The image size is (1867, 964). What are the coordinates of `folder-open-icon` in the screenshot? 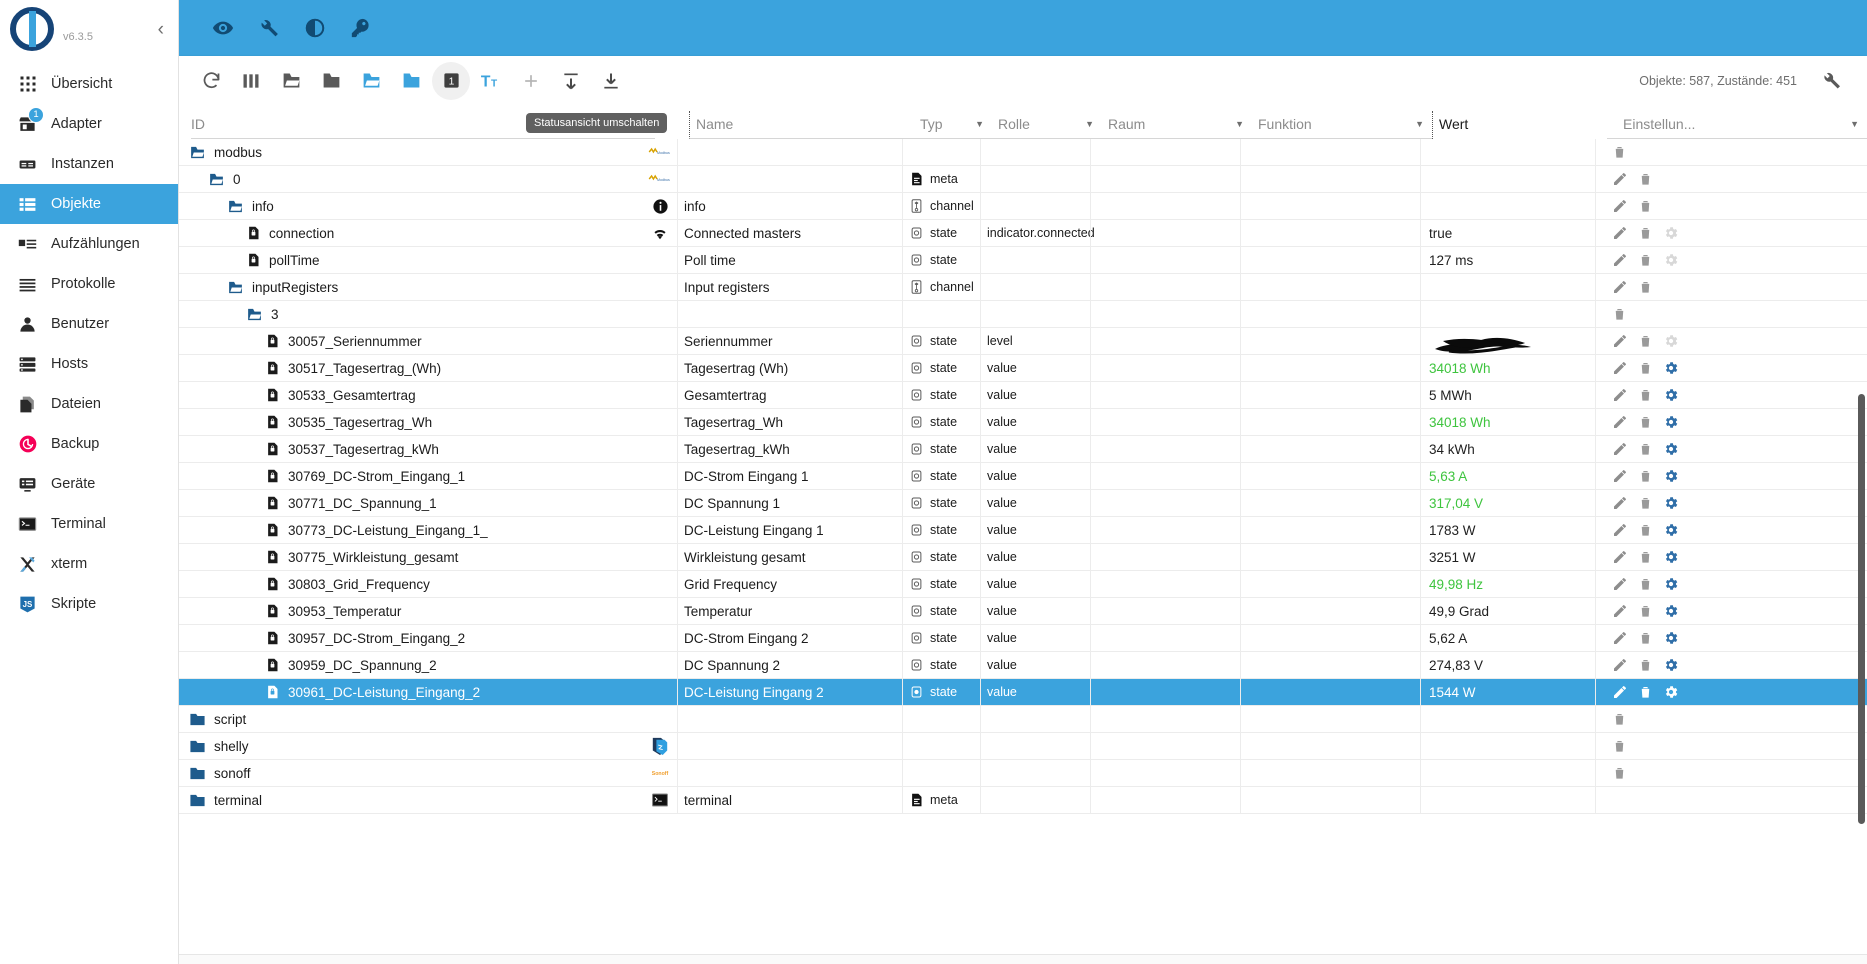 It's located at (216, 179).